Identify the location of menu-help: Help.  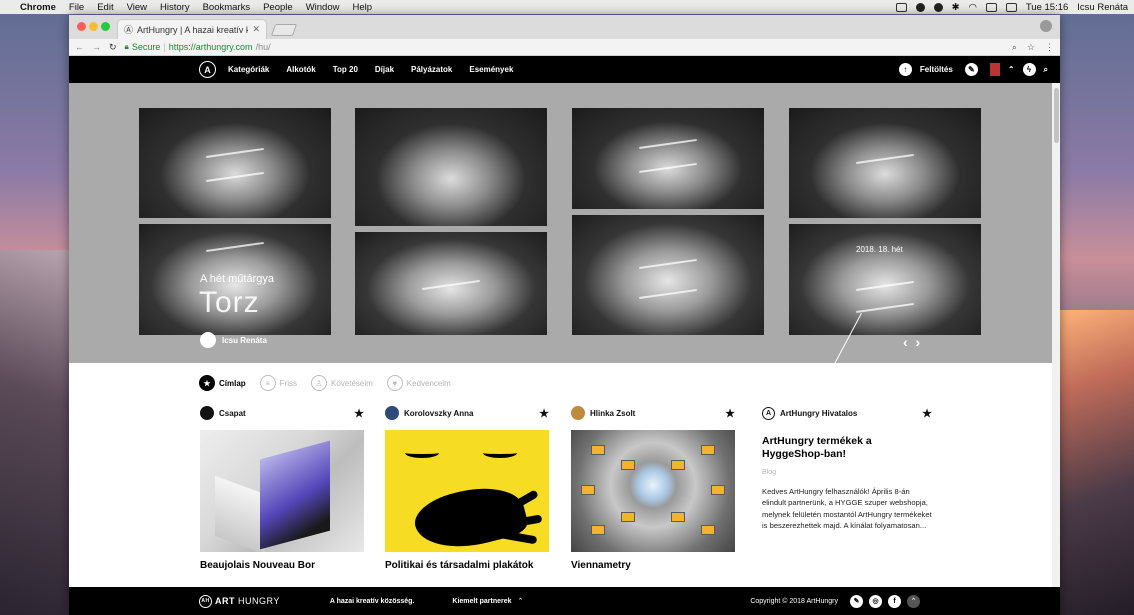
(362, 7).